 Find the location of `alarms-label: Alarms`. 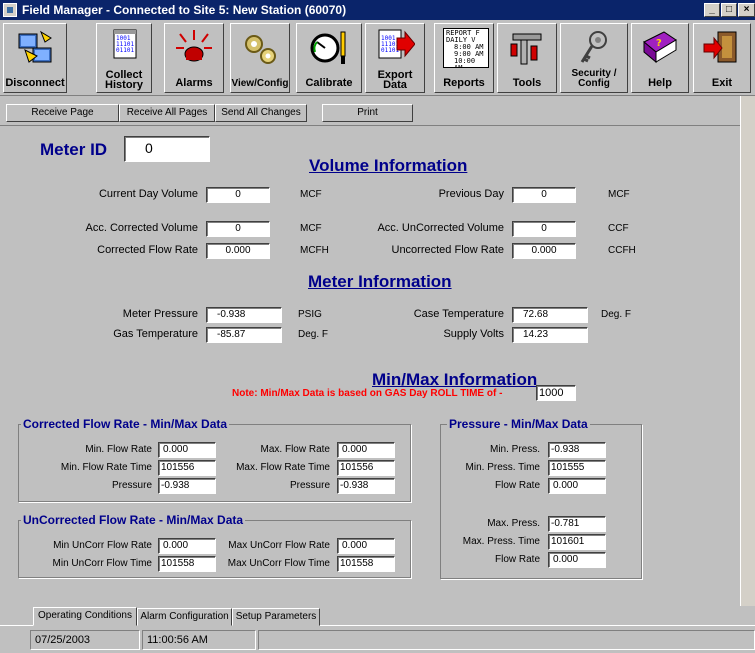

alarms-label: Alarms is located at coordinates (194, 83).